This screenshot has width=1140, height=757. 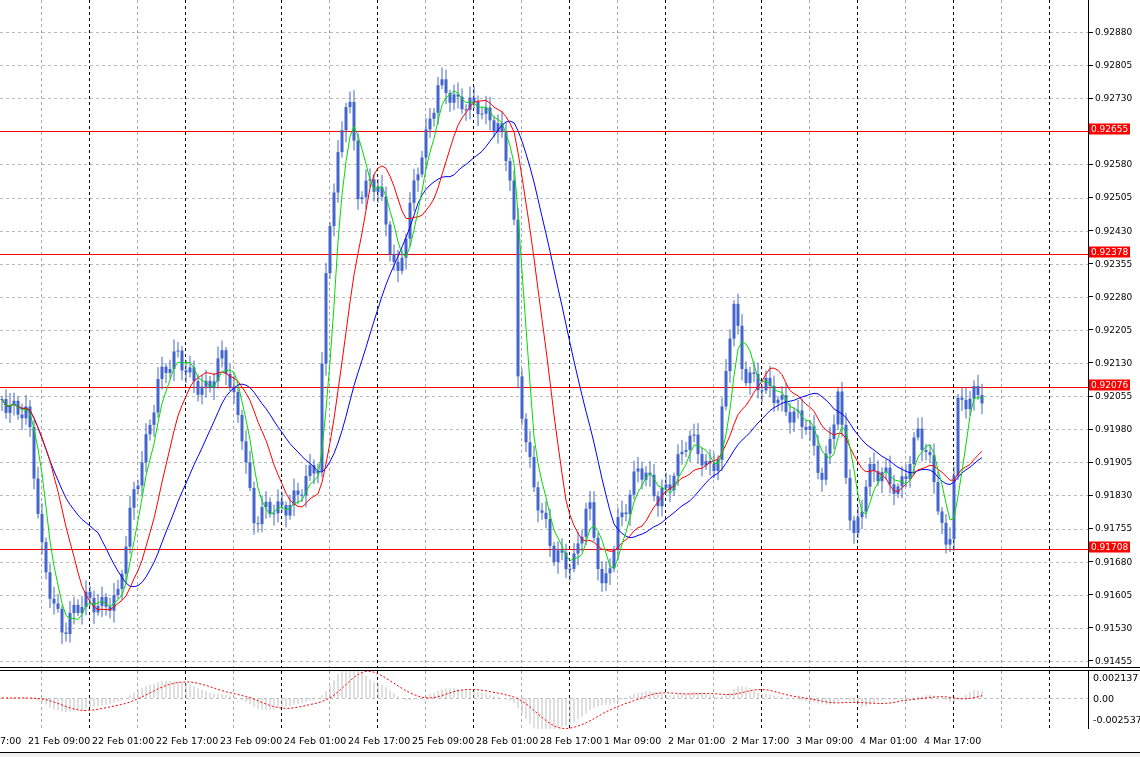 I want to click on price-label: 0.91605, so click(x=1114, y=594).